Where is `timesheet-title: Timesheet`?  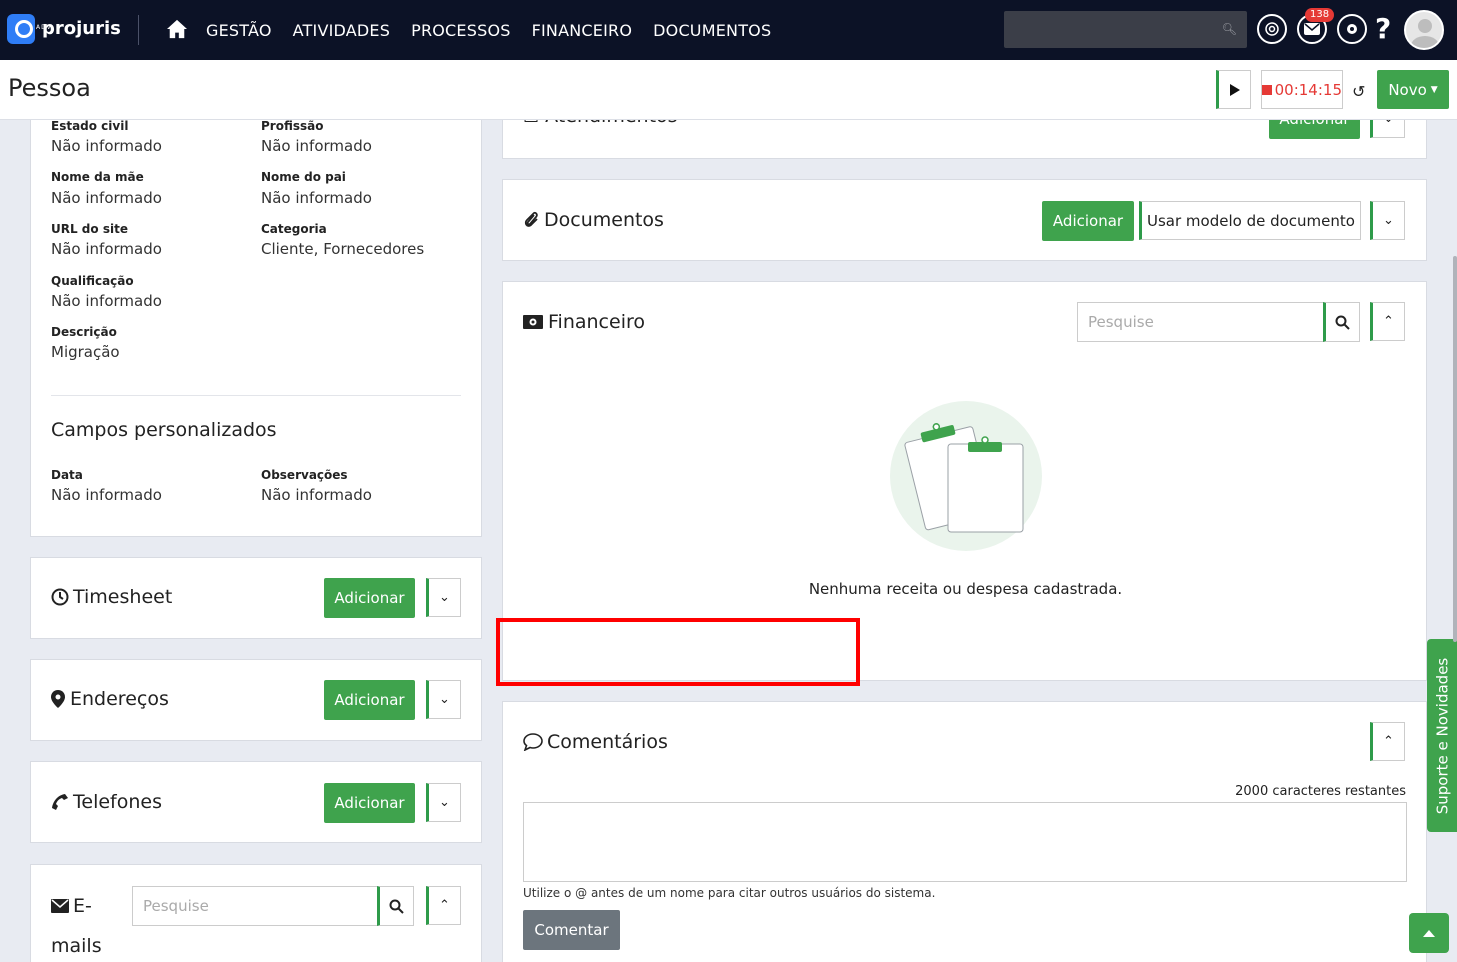 timesheet-title: Timesheet is located at coordinates (111, 597).